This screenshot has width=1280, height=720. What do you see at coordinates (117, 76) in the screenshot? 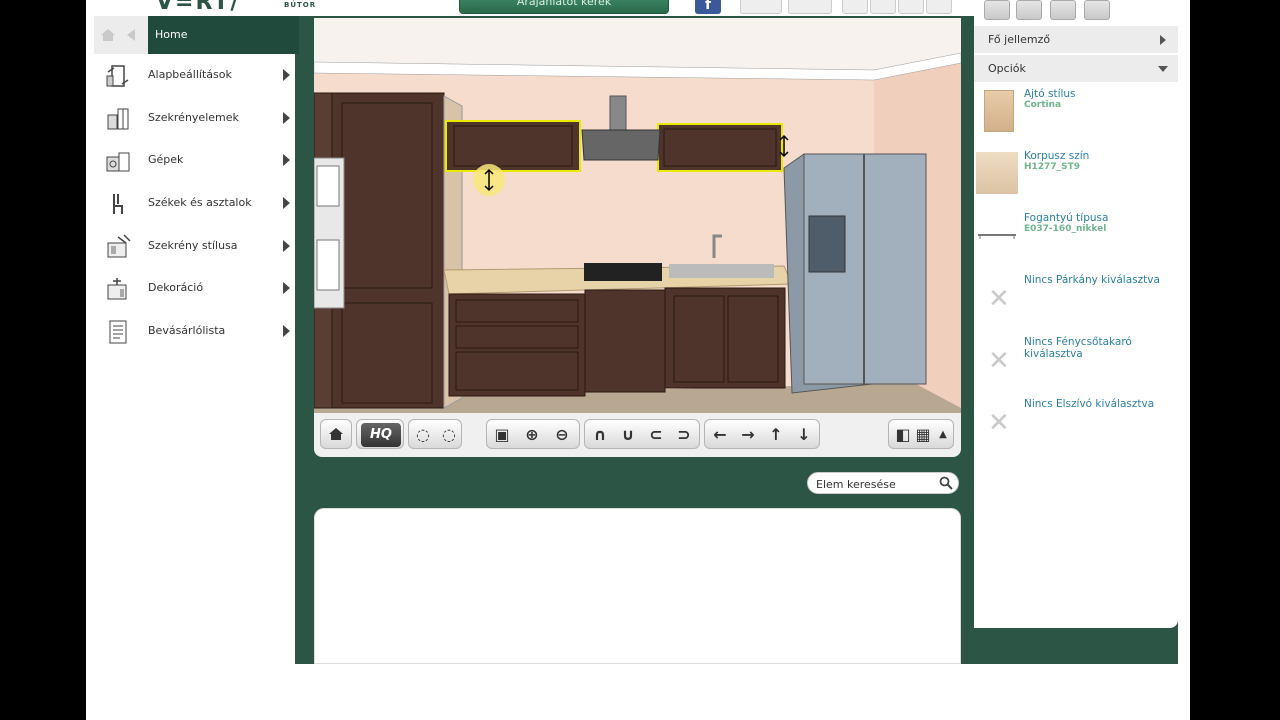
I see `settings-cabinet-icon` at bounding box center [117, 76].